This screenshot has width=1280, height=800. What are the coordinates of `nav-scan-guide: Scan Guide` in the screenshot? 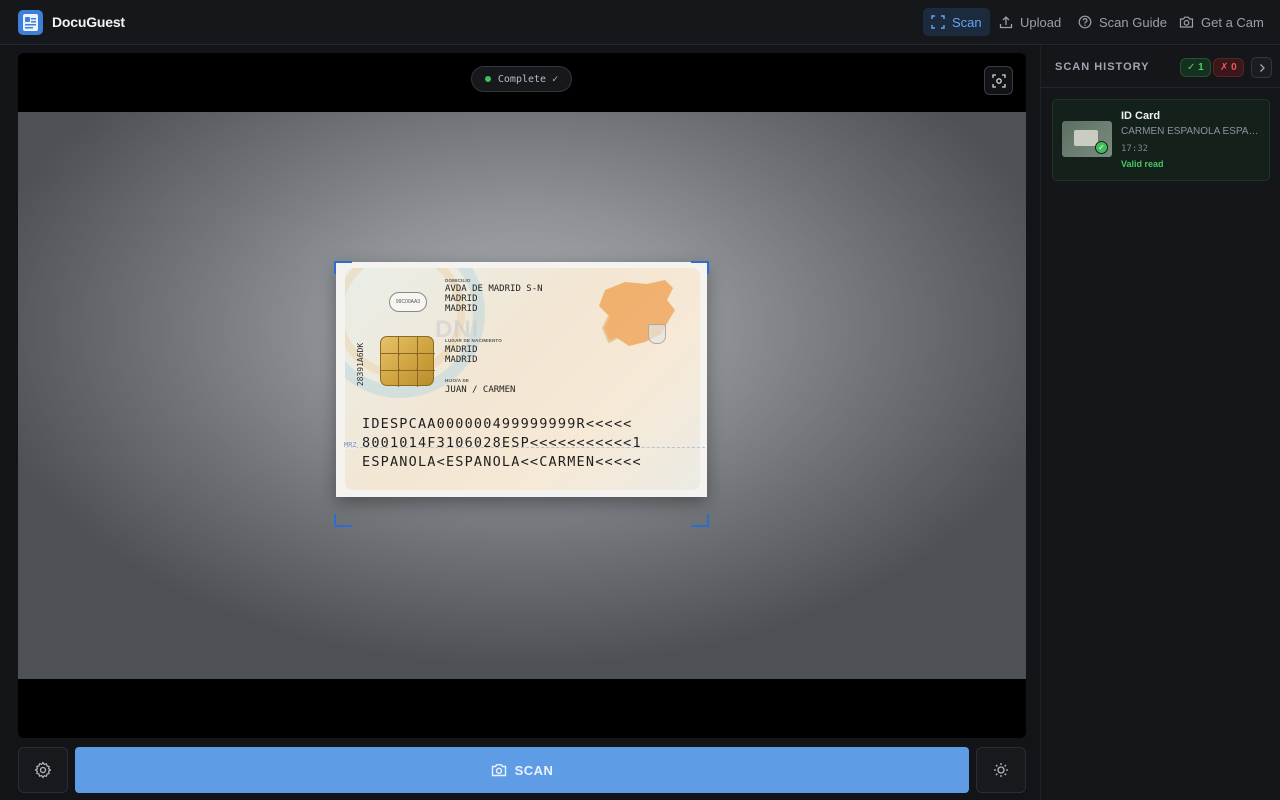 It's located at (1122, 22).